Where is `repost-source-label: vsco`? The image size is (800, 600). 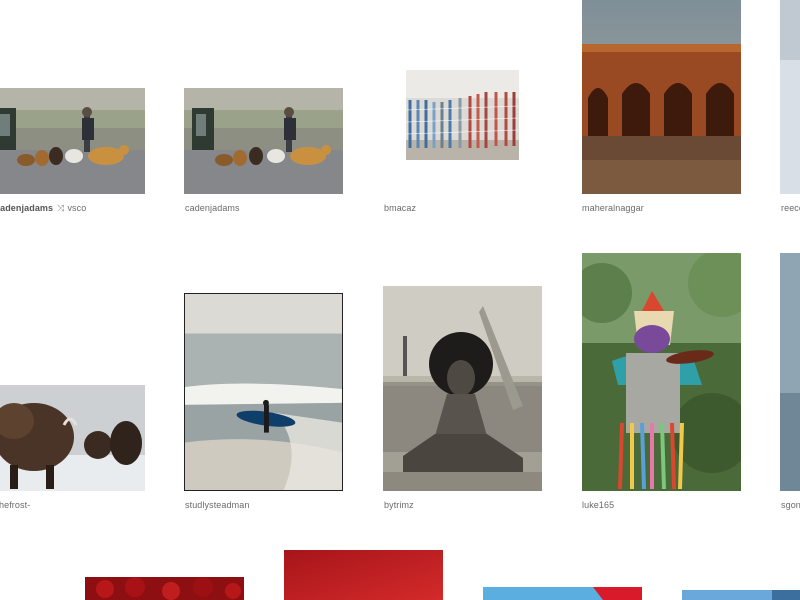
repost-source-label: vsco is located at coordinates (76, 208).